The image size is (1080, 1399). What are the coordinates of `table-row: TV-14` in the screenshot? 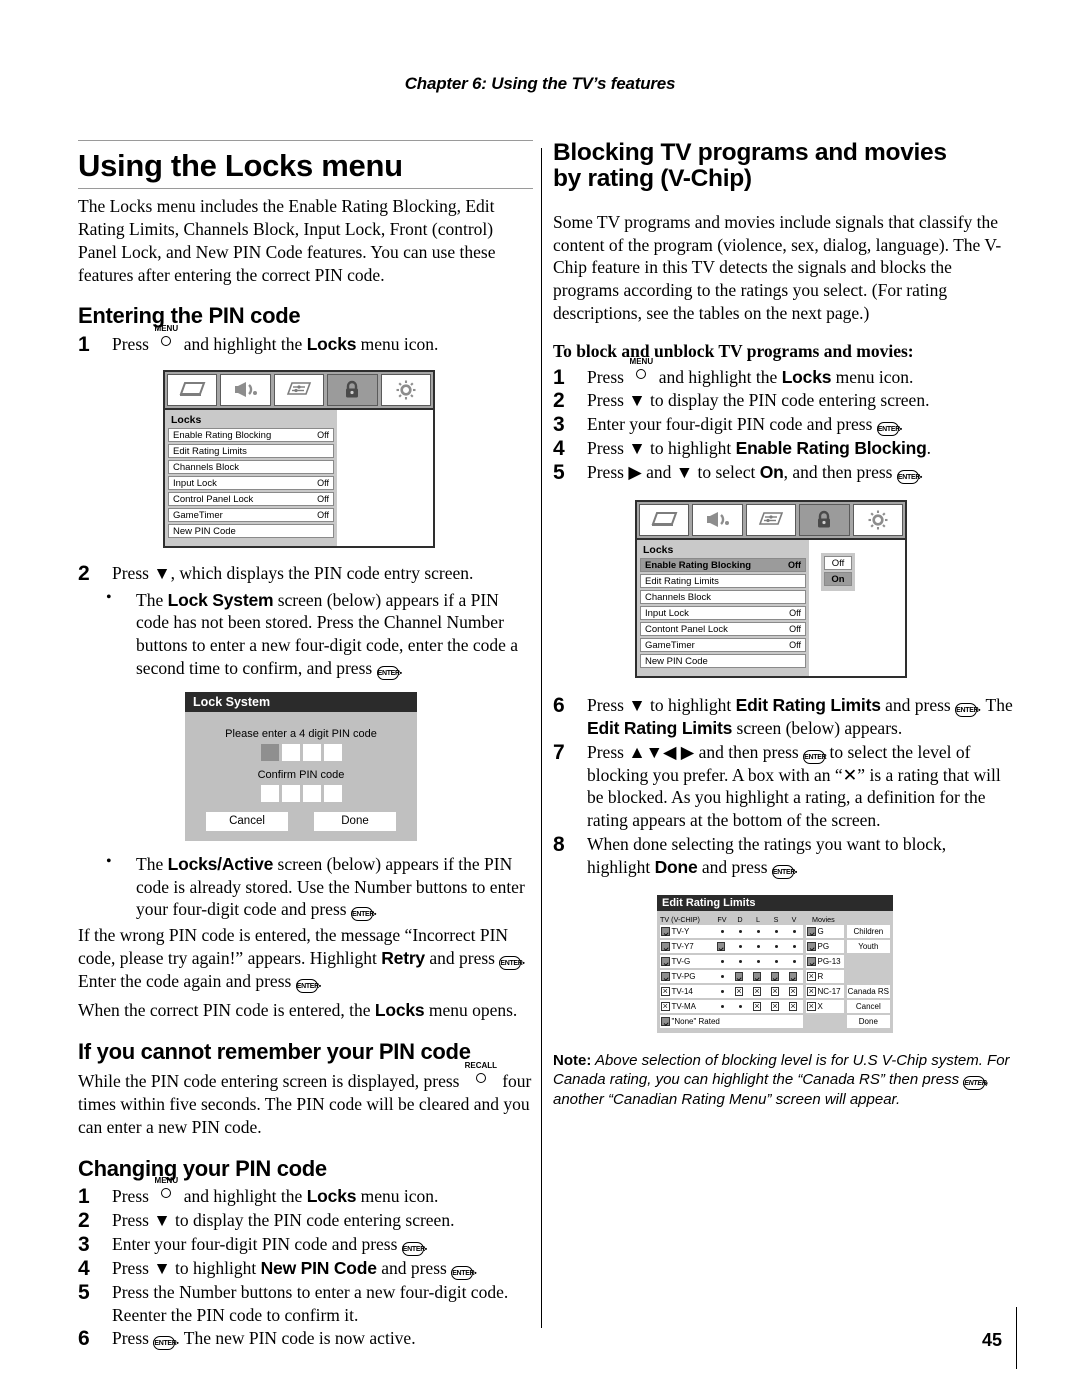 It's located at (731, 991).